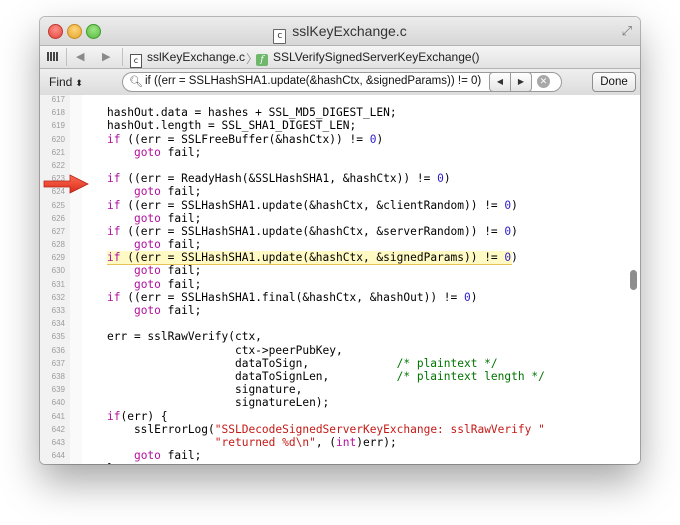 The height and width of the screenshot is (525, 680). I want to click on previous-match-button: ◀, so click(500, 82).